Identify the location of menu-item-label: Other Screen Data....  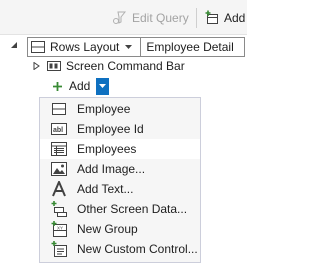
(132, 209).